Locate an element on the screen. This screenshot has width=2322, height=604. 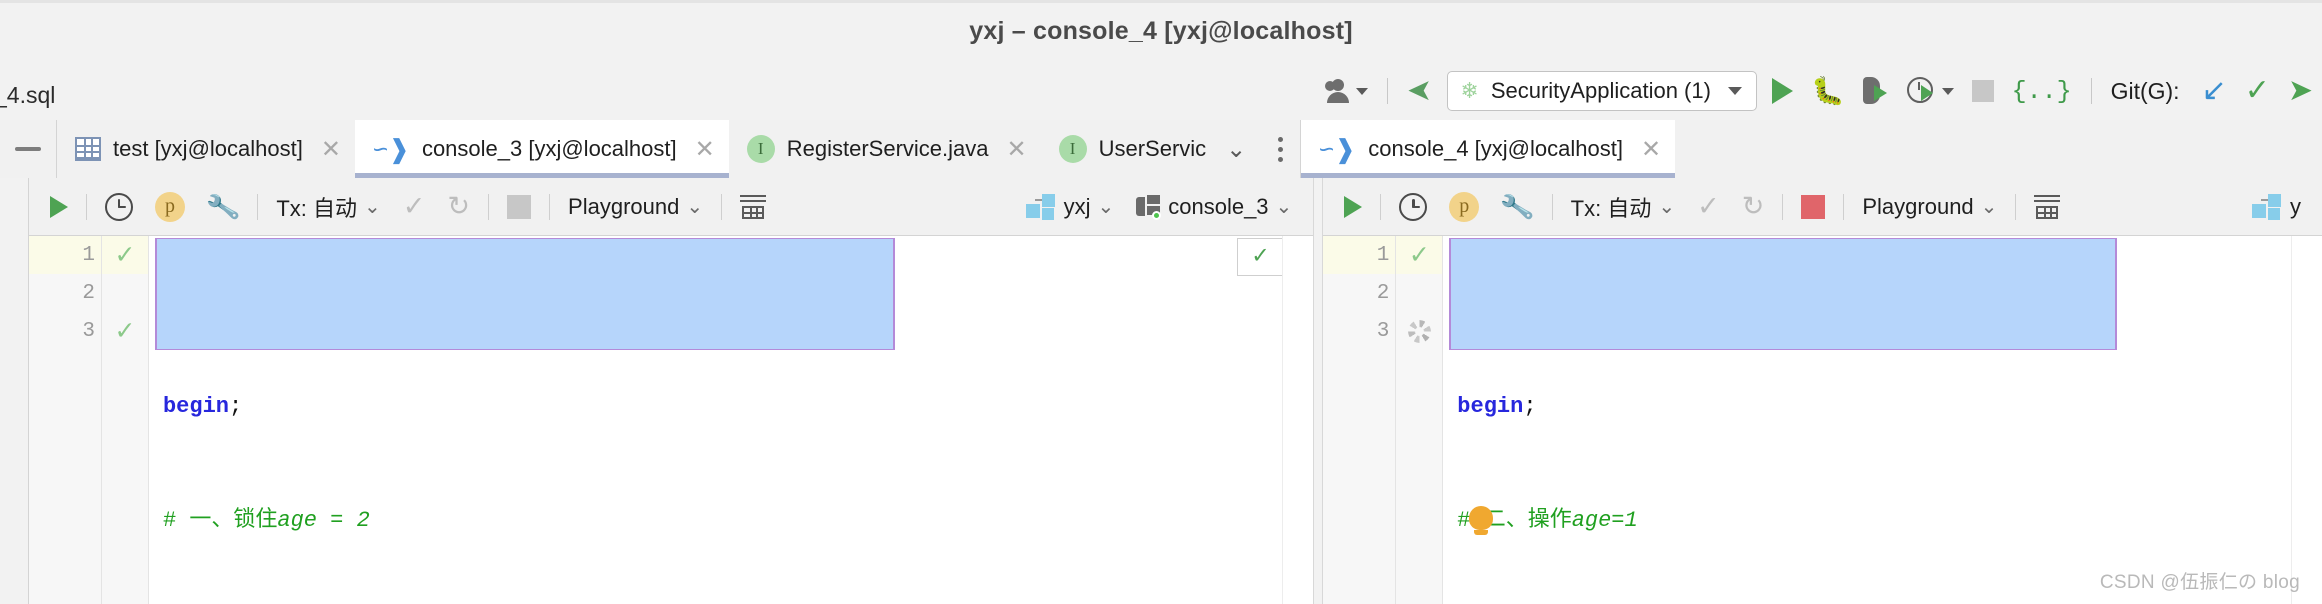
editor-tab-console-4: ❰~ console_4 [yxj@localhost] ✕ is located at coordinates (1488, 149).